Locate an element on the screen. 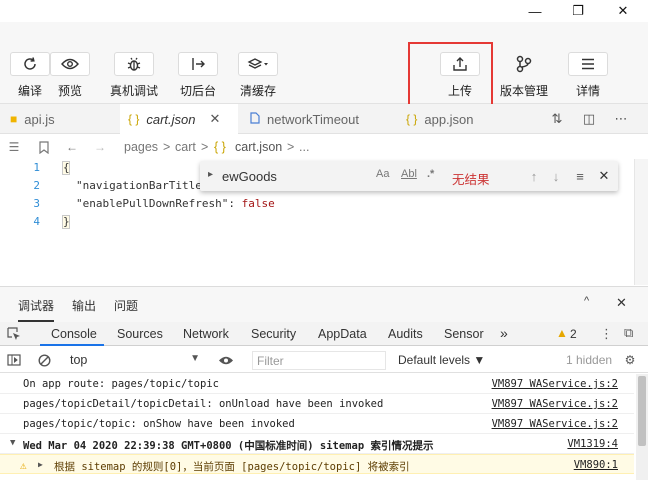 The image size is (648, 480). filter-input: Filter is located at coordinates (319, 360).